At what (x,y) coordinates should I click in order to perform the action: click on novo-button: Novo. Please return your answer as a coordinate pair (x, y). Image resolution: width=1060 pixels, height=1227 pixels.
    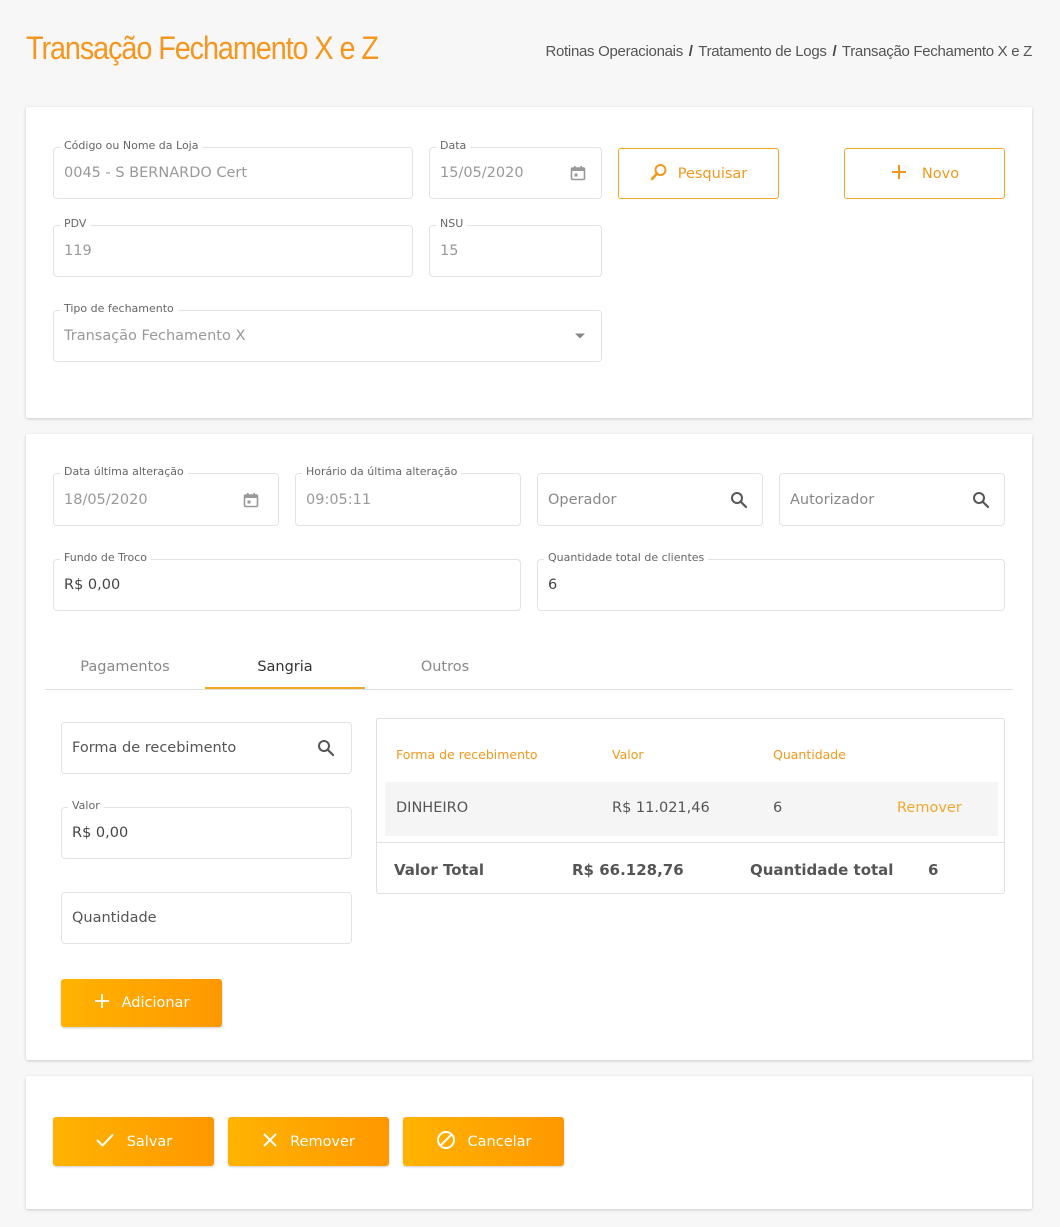
    Looking at the image, I should click on (924, 173).